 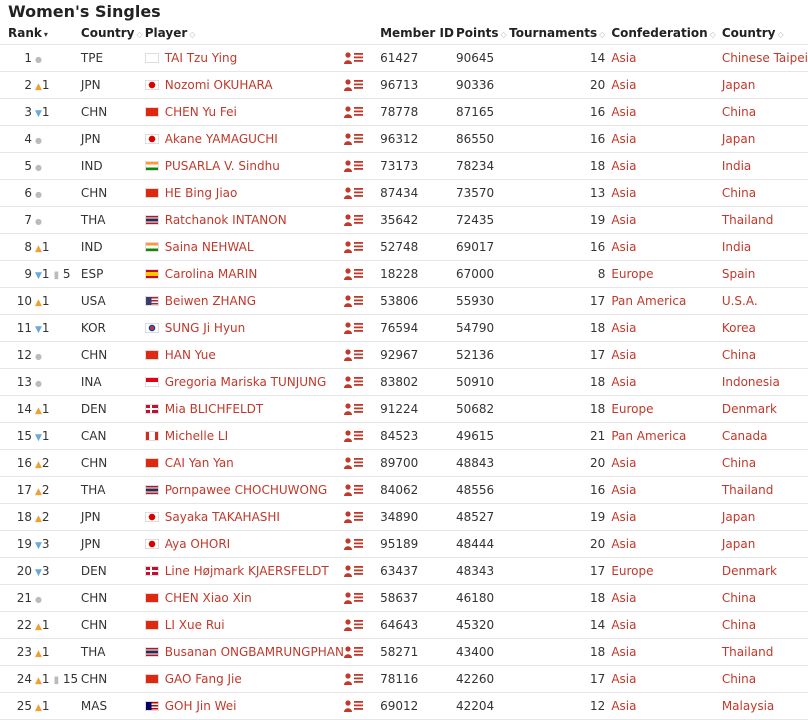 I want to click on player-link: Line Højmark KJAERSFELDT, so click(x=247, y=571).